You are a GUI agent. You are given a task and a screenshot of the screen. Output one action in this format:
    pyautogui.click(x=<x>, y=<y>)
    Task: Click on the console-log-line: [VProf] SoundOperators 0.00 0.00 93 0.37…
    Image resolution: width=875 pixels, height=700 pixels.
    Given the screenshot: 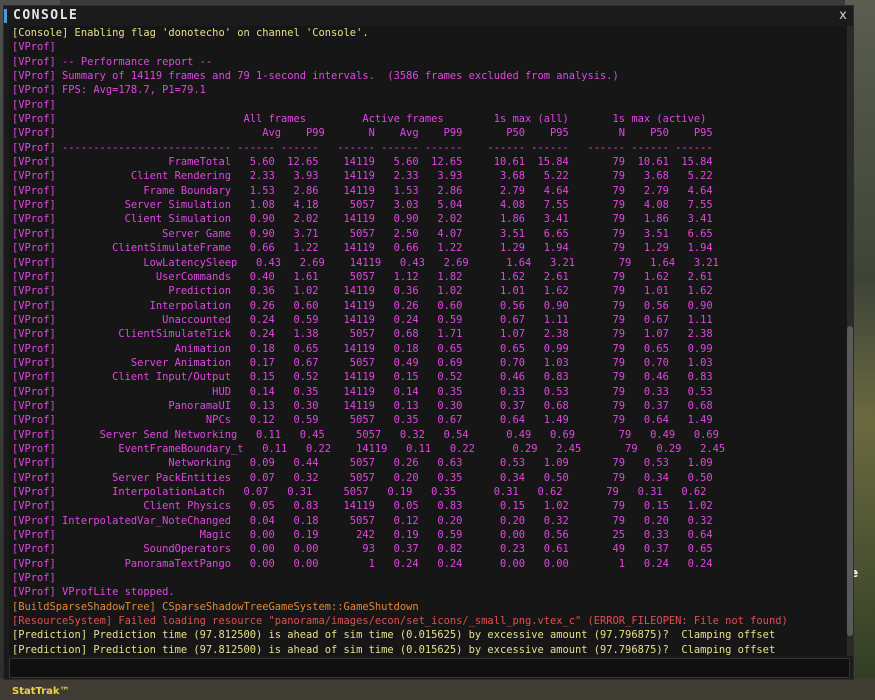 What is the action you would take?
    pyautogui.click(x=362, y=549)
    